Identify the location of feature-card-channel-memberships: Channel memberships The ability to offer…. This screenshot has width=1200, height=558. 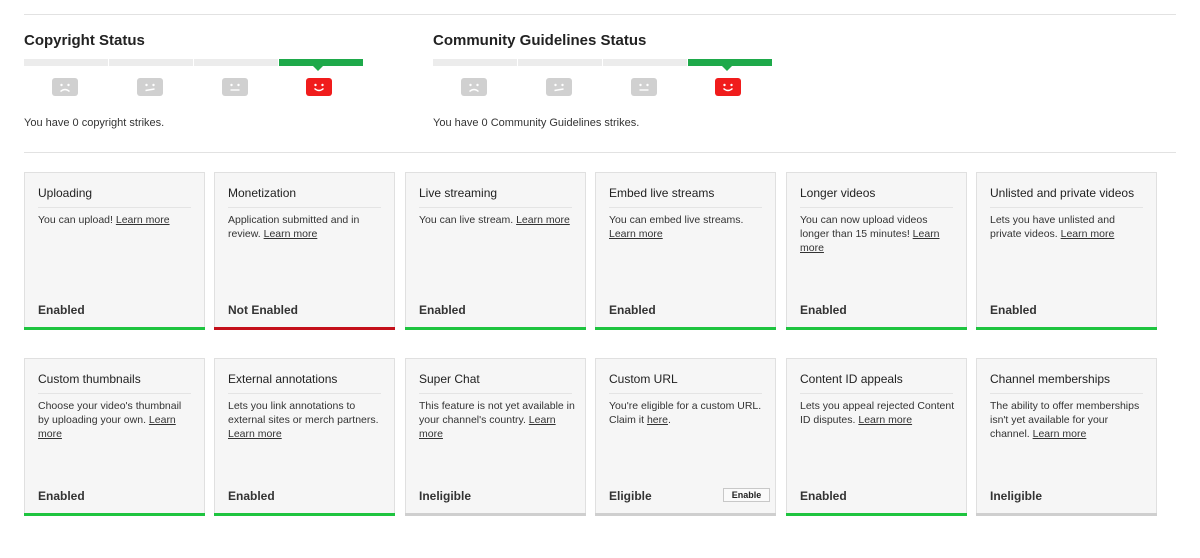
(1066, 437).